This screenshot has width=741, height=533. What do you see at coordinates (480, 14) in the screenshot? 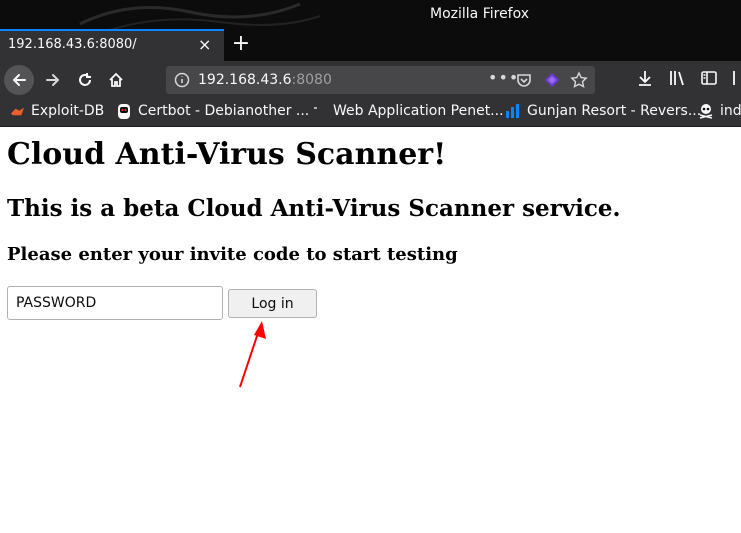
I see `window-title: Mozilla Firefox` at bounding box center [480, 14].